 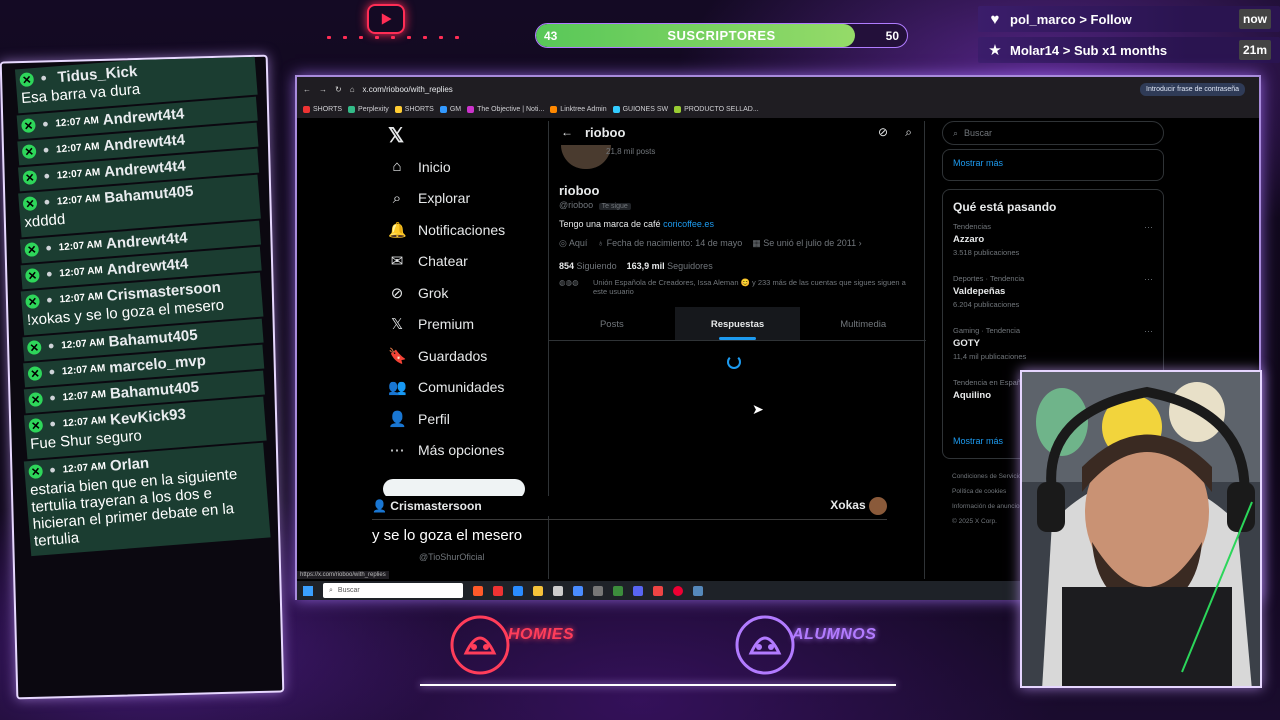 What do you see at coordinates (397, 419) in the screenshot?
I see `profile-icon: 👤` at bounding box center [397, 419].